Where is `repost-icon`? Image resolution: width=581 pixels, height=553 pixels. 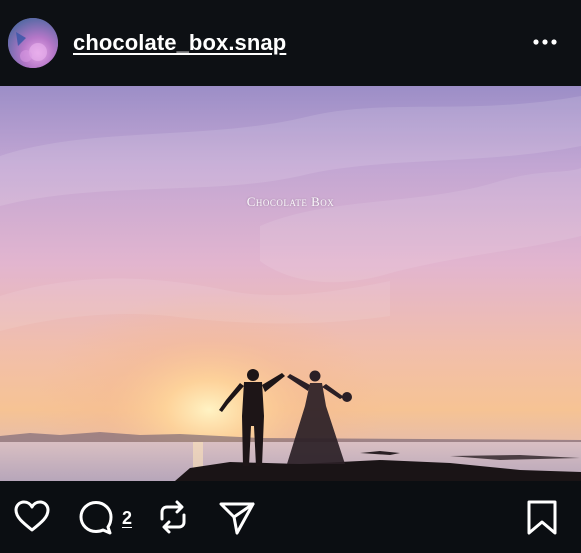 repost-icon is located at coordinates (173, 517).